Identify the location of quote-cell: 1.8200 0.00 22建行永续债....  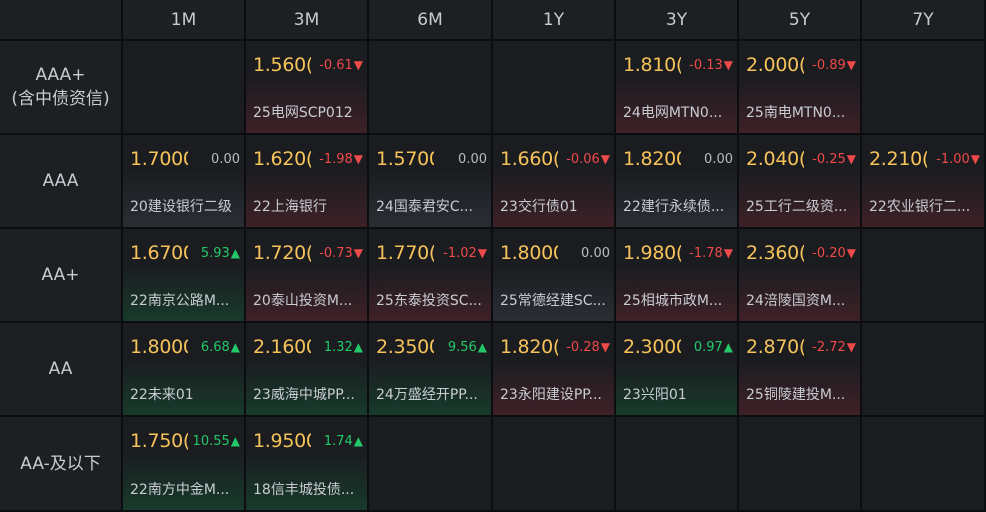
(677, 182).